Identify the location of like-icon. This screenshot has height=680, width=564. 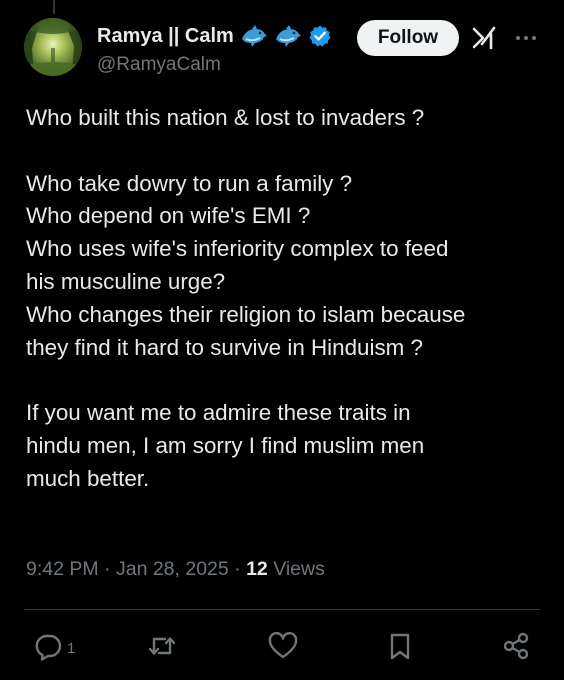
(283, 646).